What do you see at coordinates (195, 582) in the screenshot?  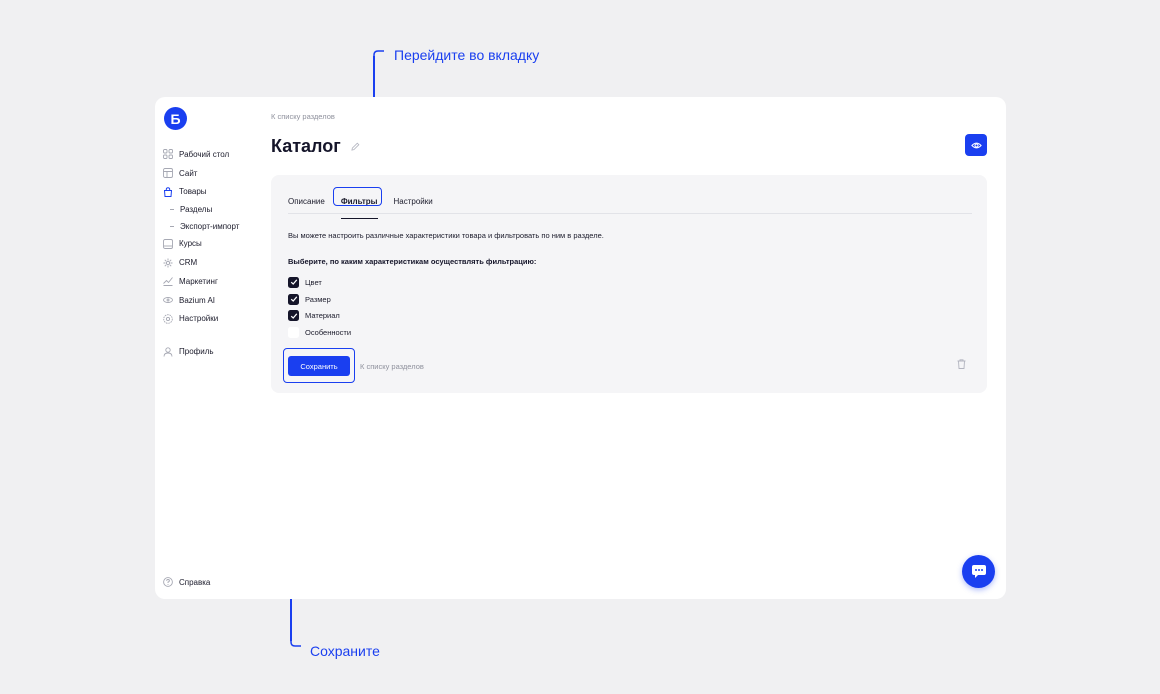 I see `help-label: Справка` at bounding box center [195, 582].